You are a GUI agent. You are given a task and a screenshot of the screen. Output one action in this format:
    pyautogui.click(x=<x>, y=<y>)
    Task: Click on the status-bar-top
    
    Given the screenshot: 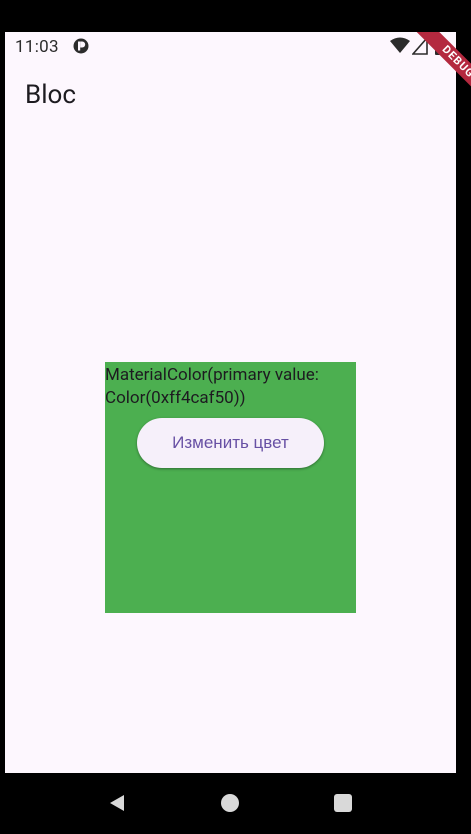 What is the action you would take?
    pyautogui.click(x=235, y=16)
    